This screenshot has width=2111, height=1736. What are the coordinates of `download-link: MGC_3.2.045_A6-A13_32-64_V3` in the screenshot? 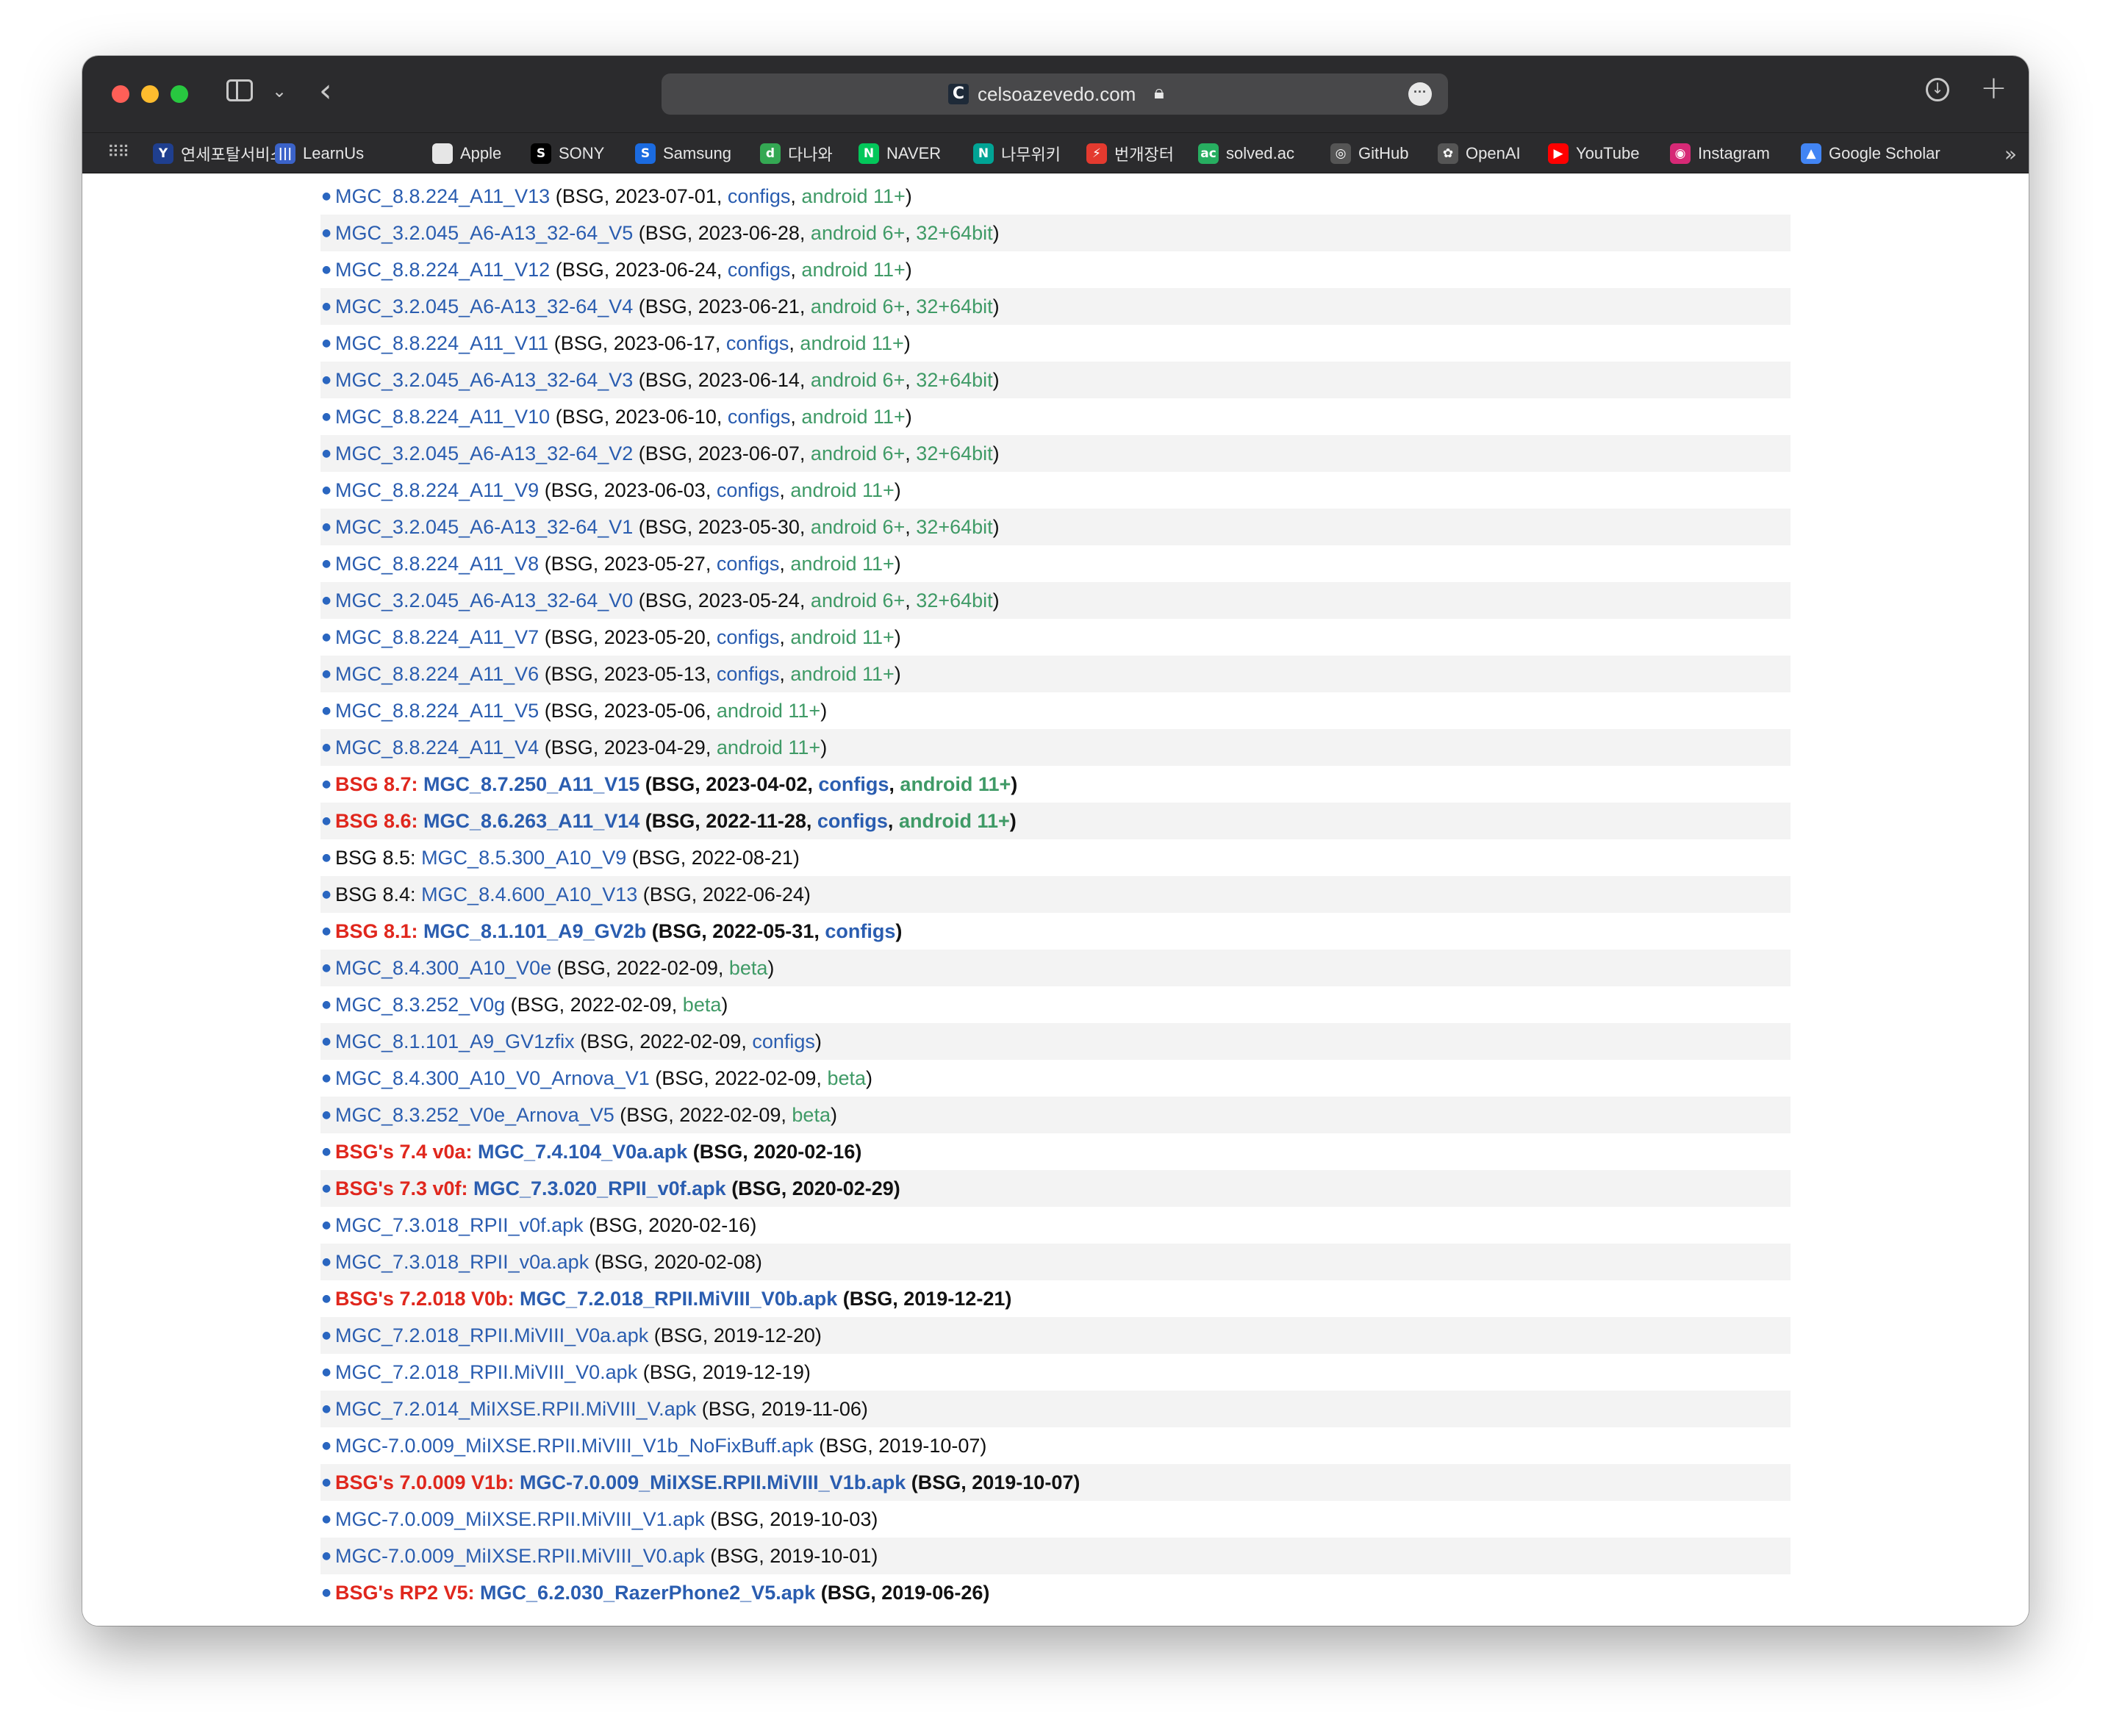 It's located at (484, 380).